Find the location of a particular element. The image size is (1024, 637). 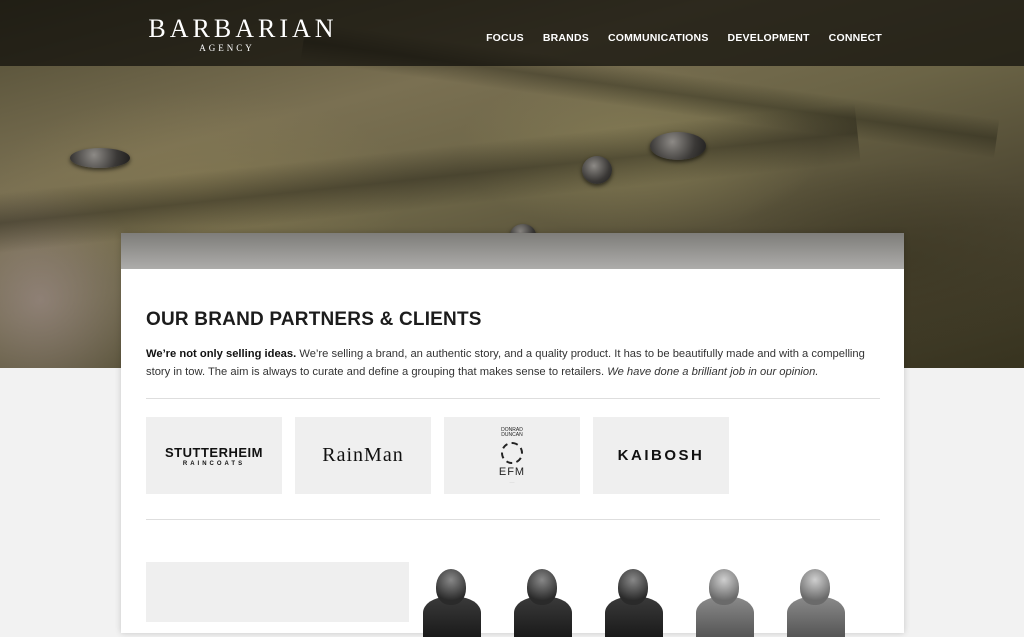

card-top-band is located at coordinates (512, 251).